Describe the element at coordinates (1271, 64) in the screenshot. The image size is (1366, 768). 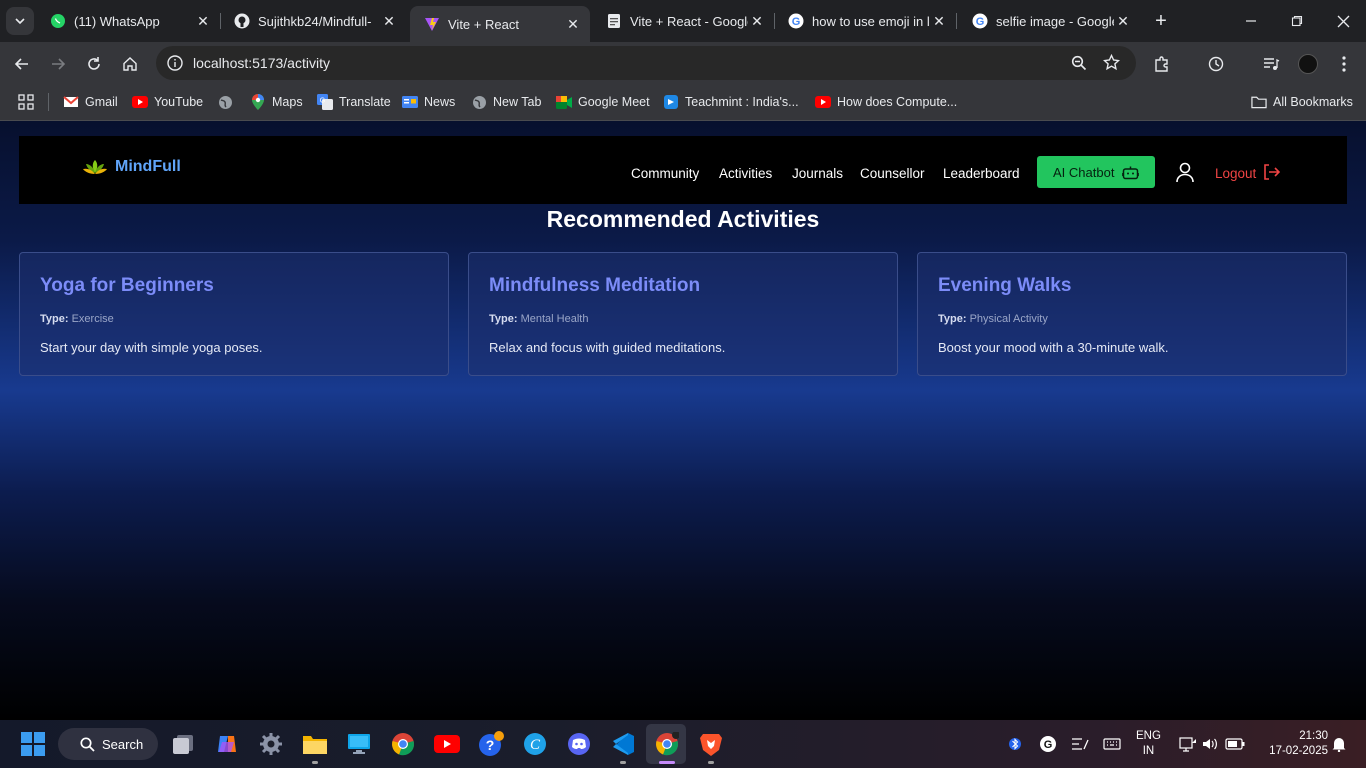
I see `media-controls-button` at that location.